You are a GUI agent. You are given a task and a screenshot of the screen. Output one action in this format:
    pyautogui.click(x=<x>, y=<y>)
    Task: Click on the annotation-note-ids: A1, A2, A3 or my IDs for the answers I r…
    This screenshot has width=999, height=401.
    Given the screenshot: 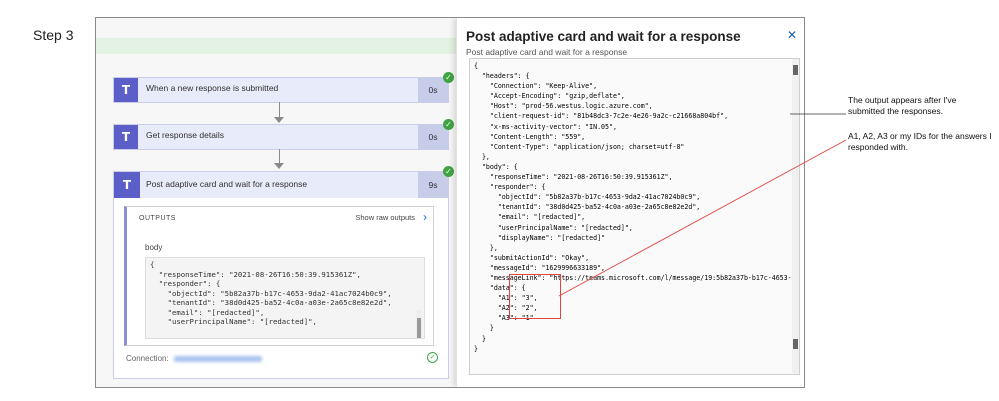 What is the action you would take?
    pyautogui.click(x=920, y=141)
    